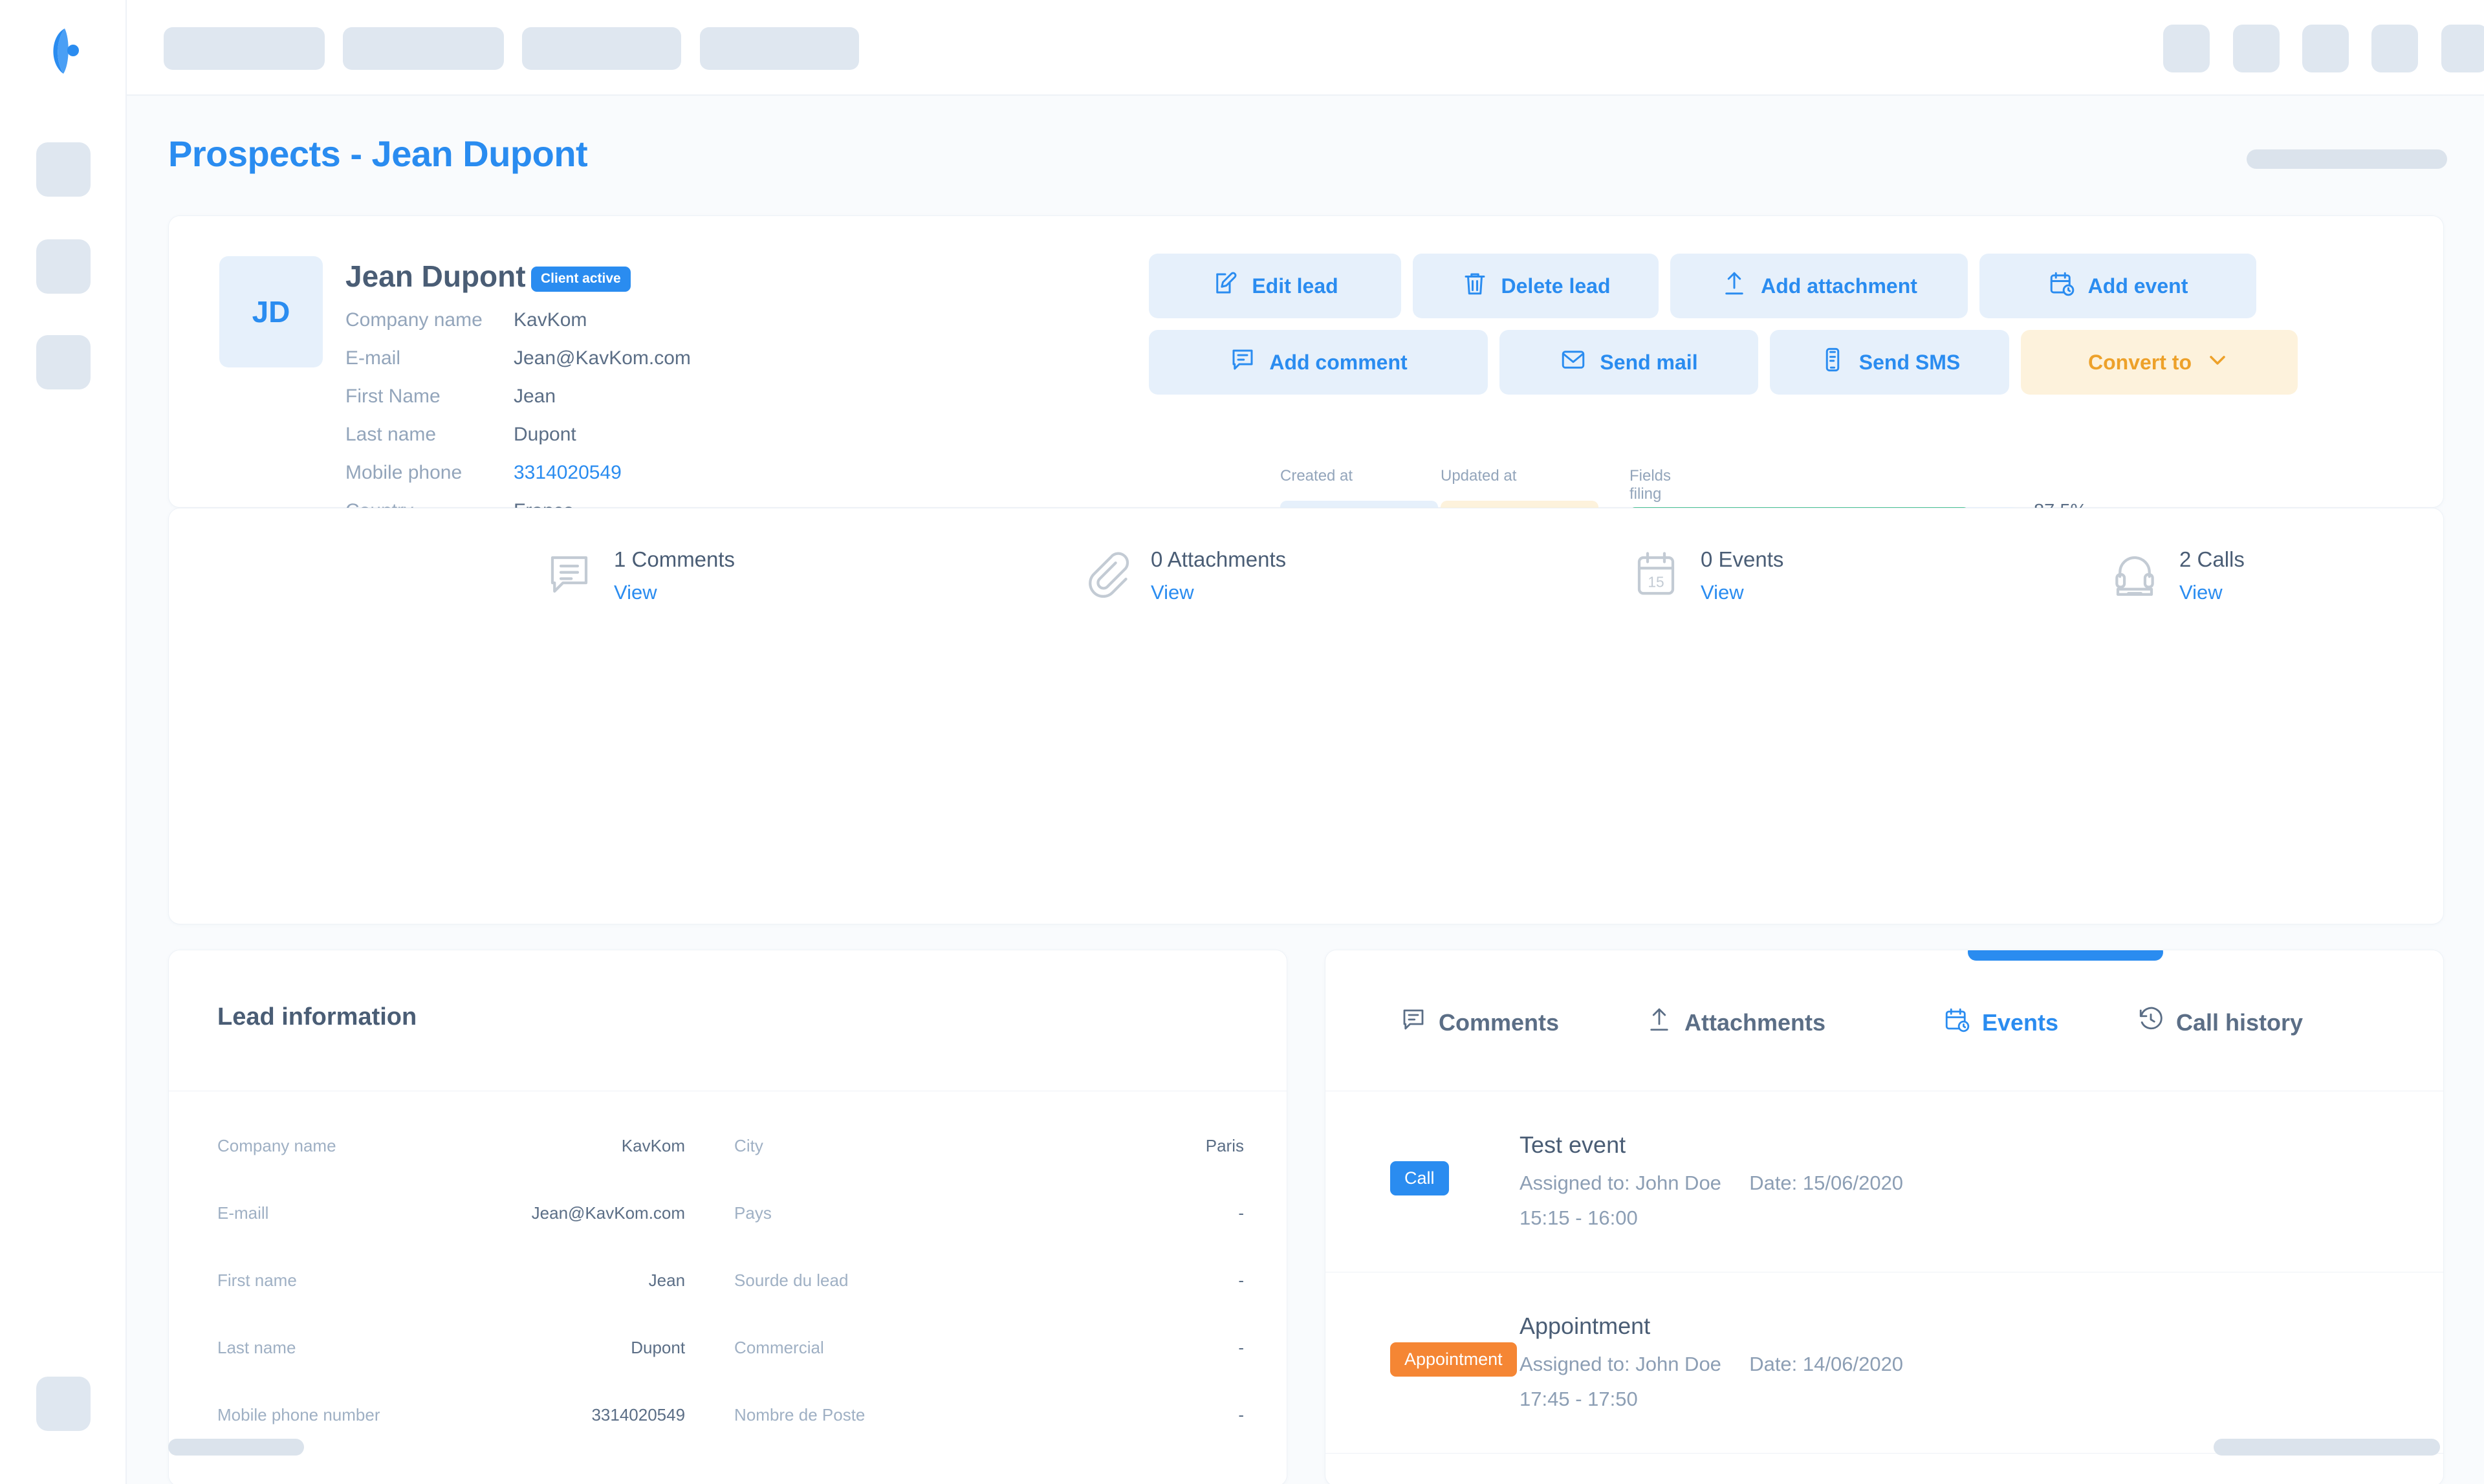 Image resolution: width=2484 pixels, height=1484 pixels. I want to click on send-mail-label: Send mail, so click(1649, 362).